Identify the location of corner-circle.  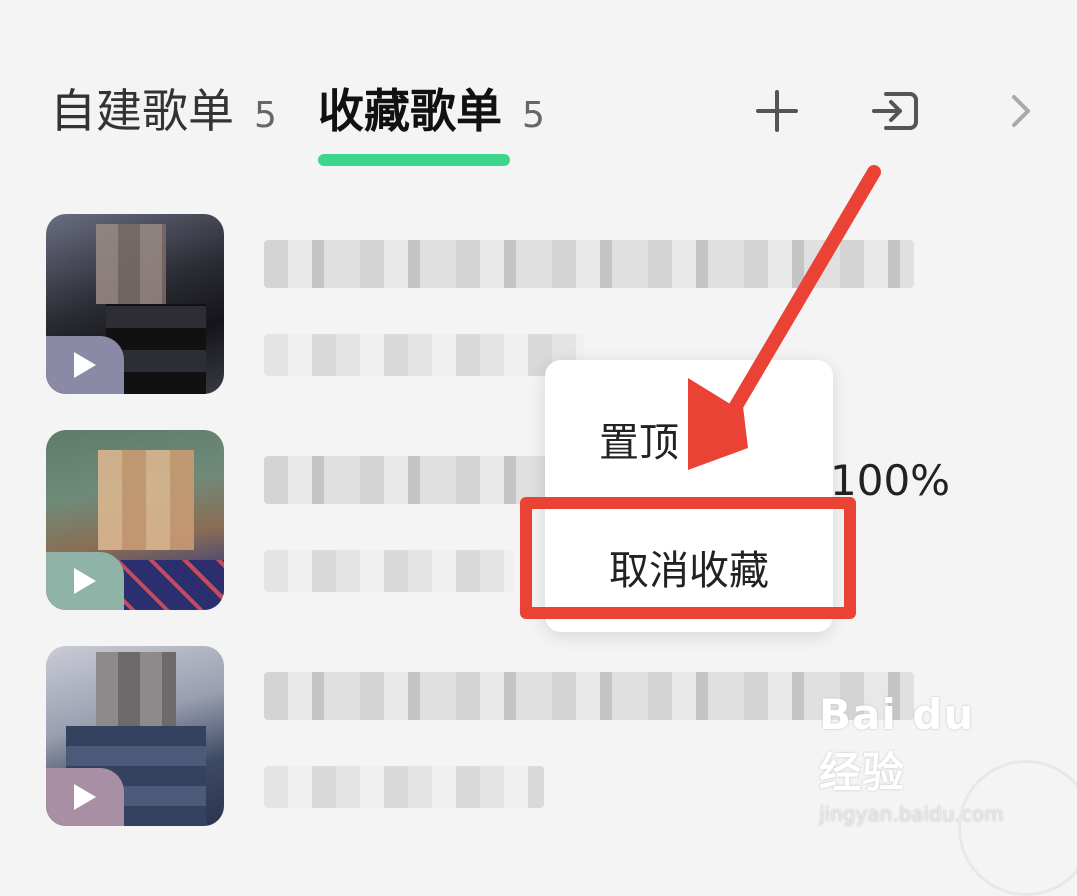
(1017, 828).